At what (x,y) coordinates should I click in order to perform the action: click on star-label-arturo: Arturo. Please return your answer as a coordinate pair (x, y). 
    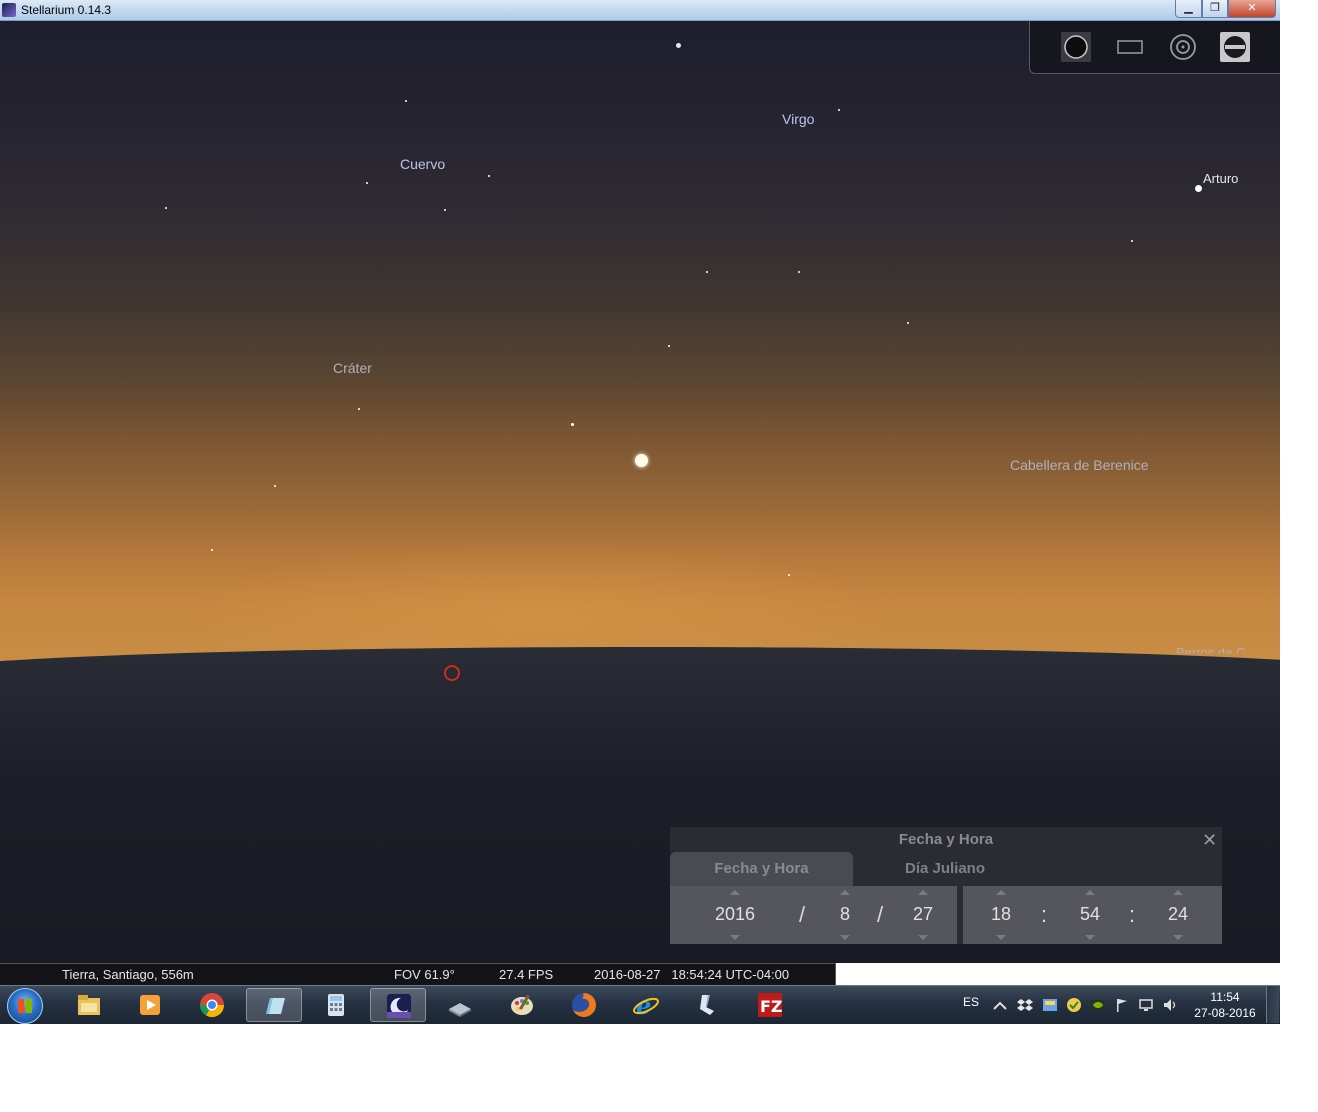
    Looking at the image, I should click on (1220, 178).